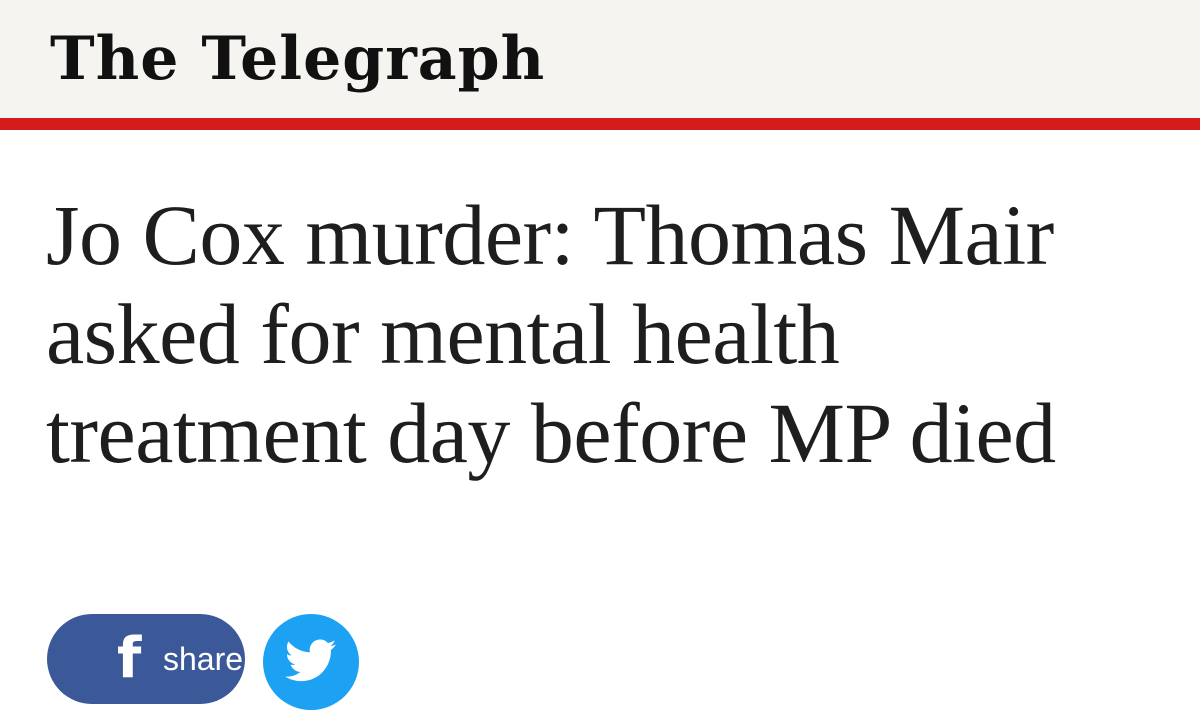 The width and height of the screenshot is (1200, 719). I want to click on twitter-share-button, so click(311, 662).